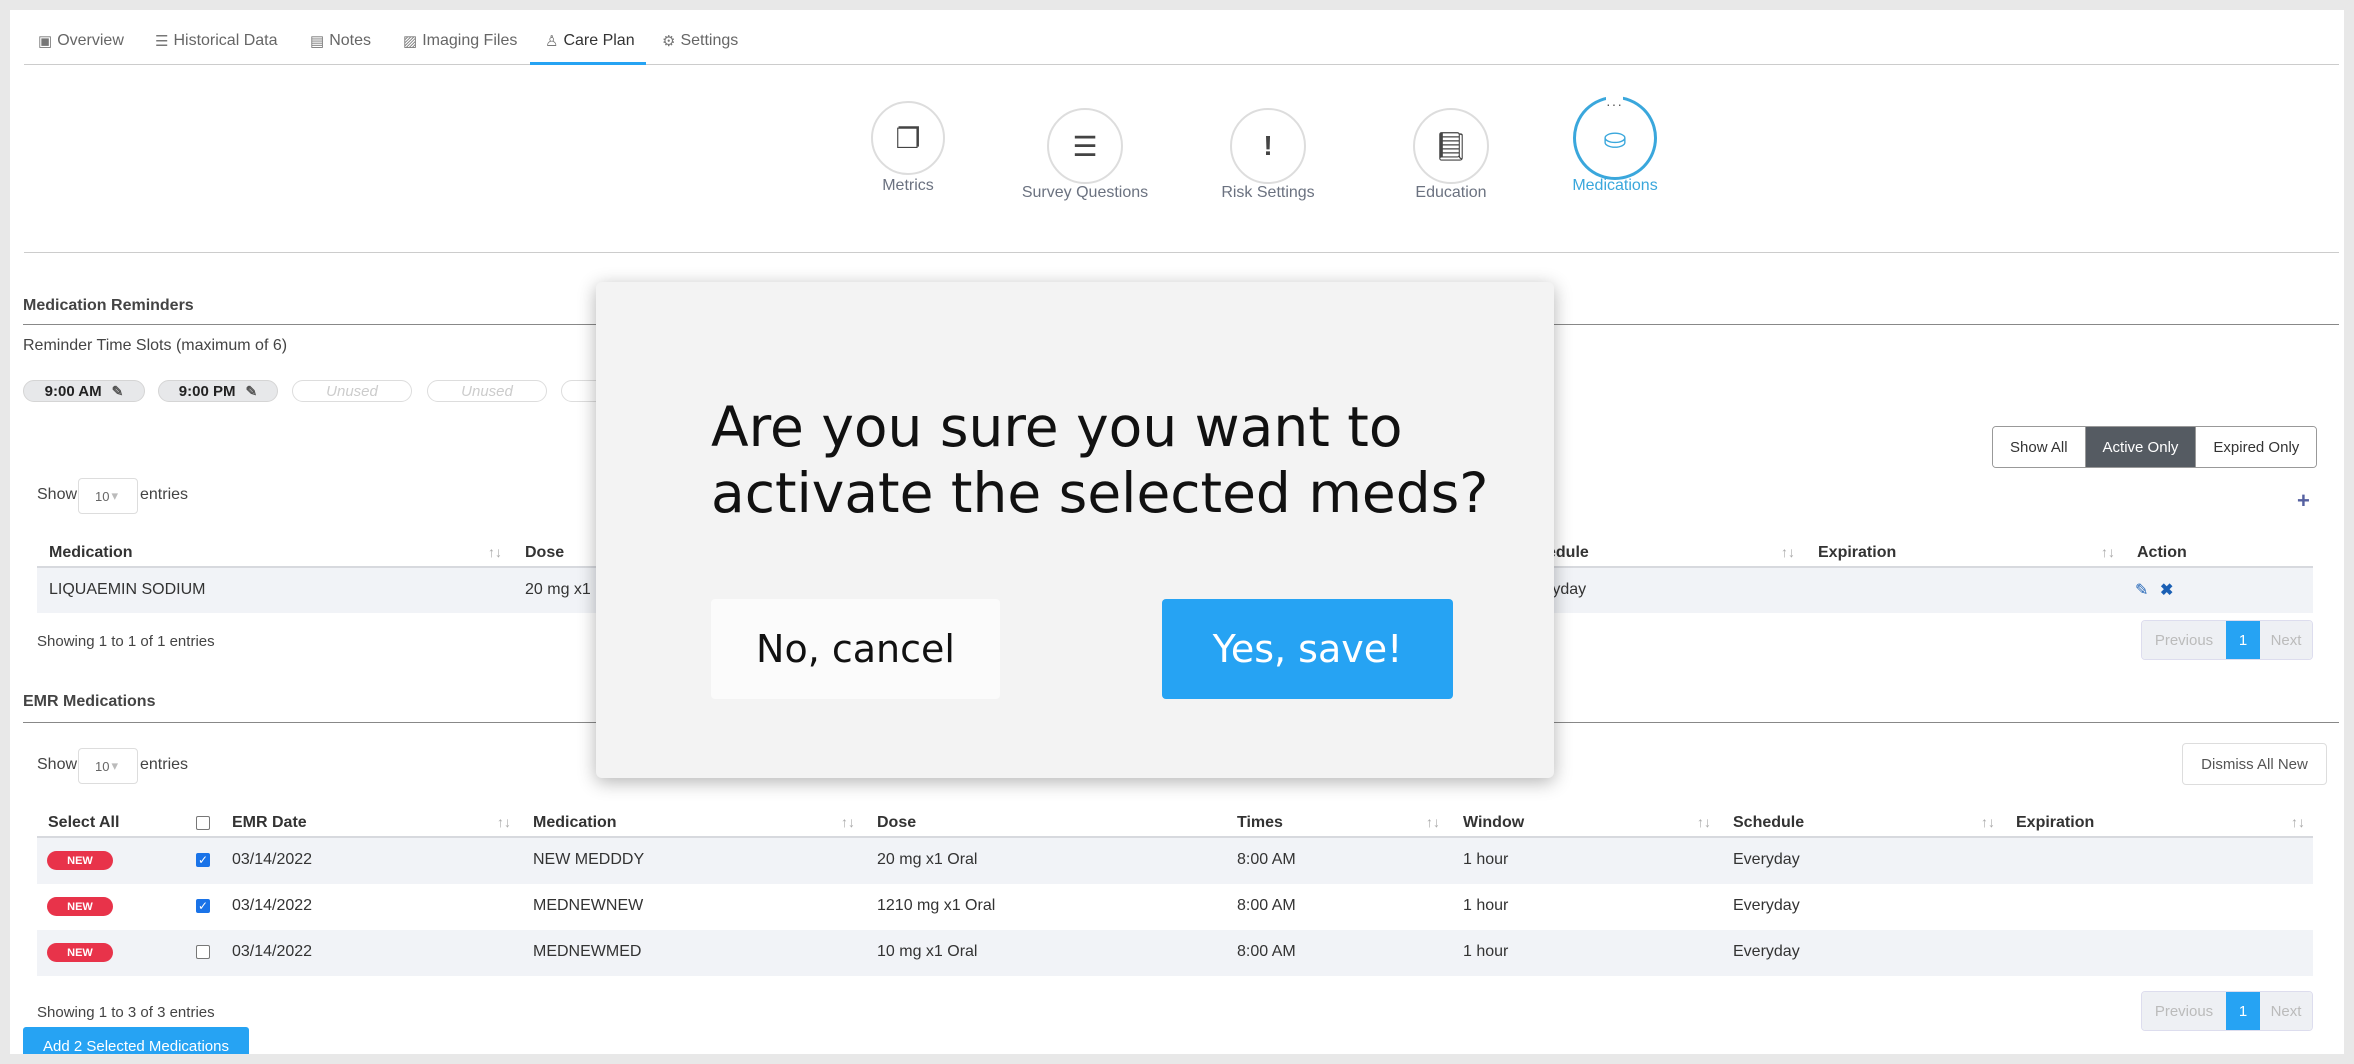 The width and height of the screenshot is (2354, 1064). Describe the element at coordinates (269, 823) in the screenshot. I see `col-emr-date: EMR Date` at that location.